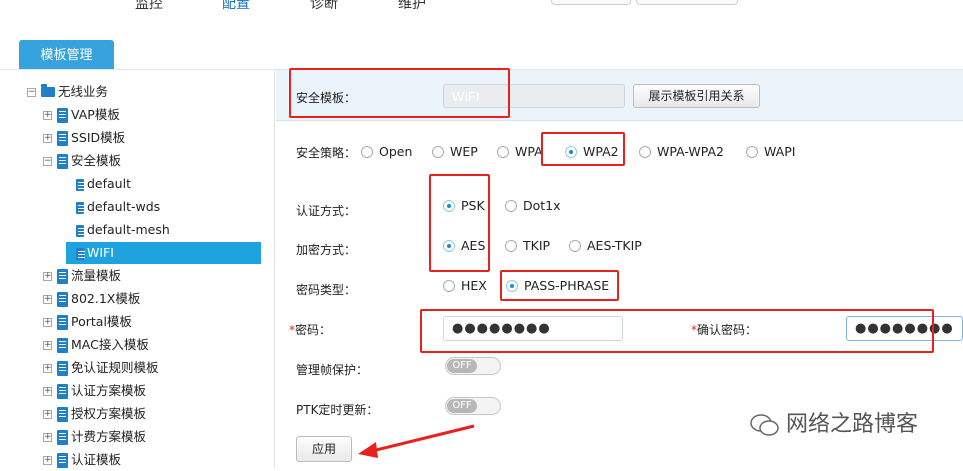 This screenshot has height=471, width=963. What do you see at coordinates (110, 344) in the screenshot?
I see `tree-item-label: MAC接入模板` at bounding box center [110, 344].